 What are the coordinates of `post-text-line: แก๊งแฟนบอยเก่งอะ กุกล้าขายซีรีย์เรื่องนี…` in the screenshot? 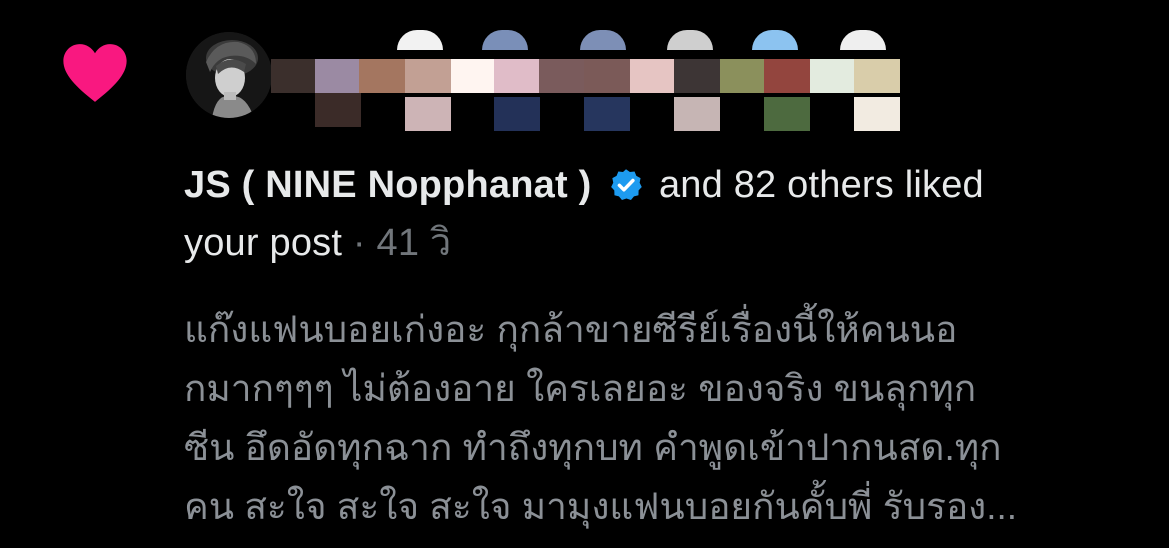 It's located at (571, 329).